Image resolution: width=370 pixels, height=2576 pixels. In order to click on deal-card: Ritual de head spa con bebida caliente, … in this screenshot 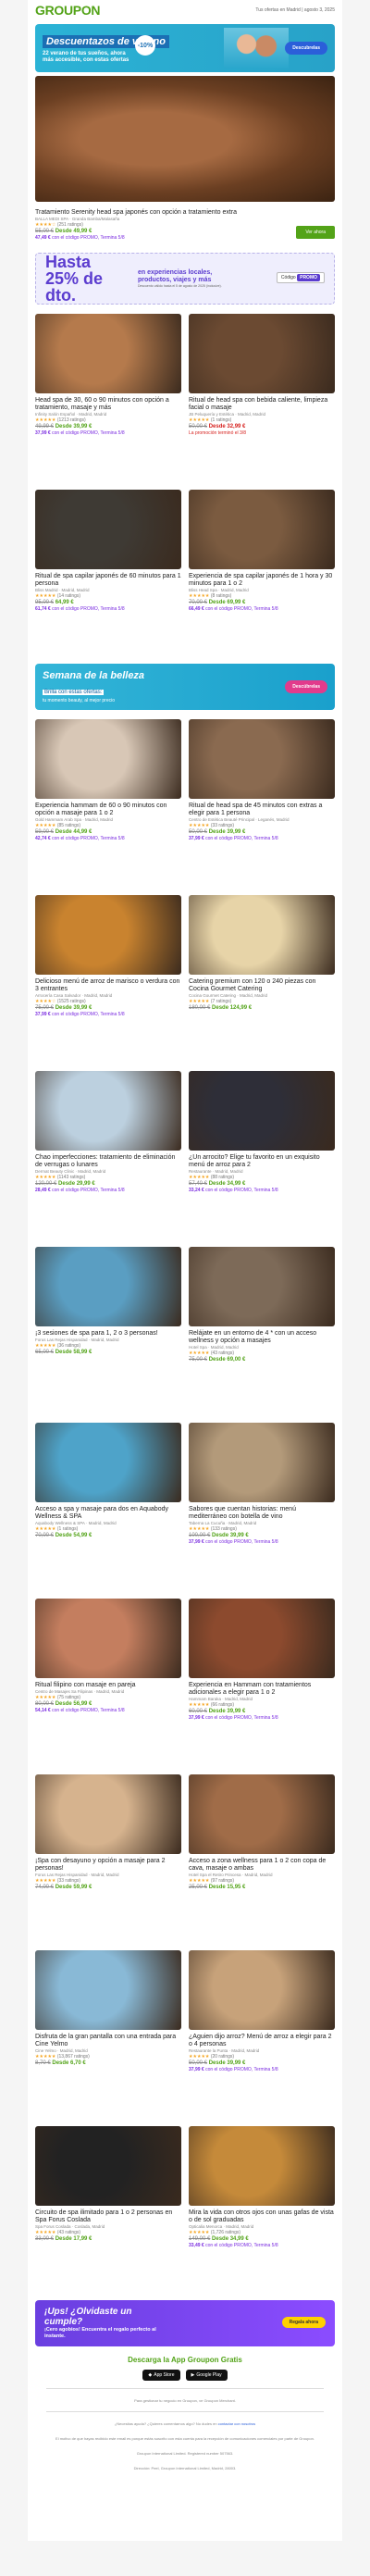, I will do `click(262, 396)`.